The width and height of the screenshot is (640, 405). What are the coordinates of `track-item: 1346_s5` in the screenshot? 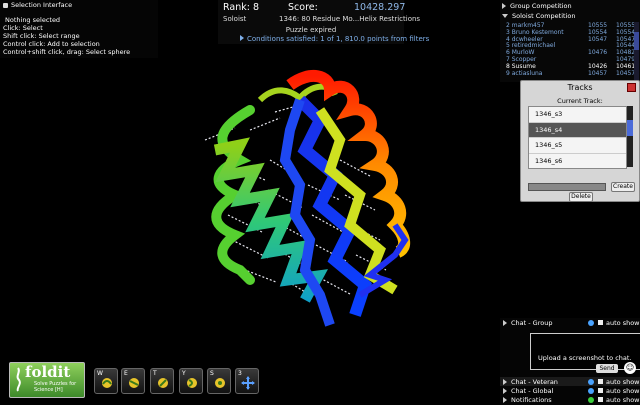 It's located at (577, 146).